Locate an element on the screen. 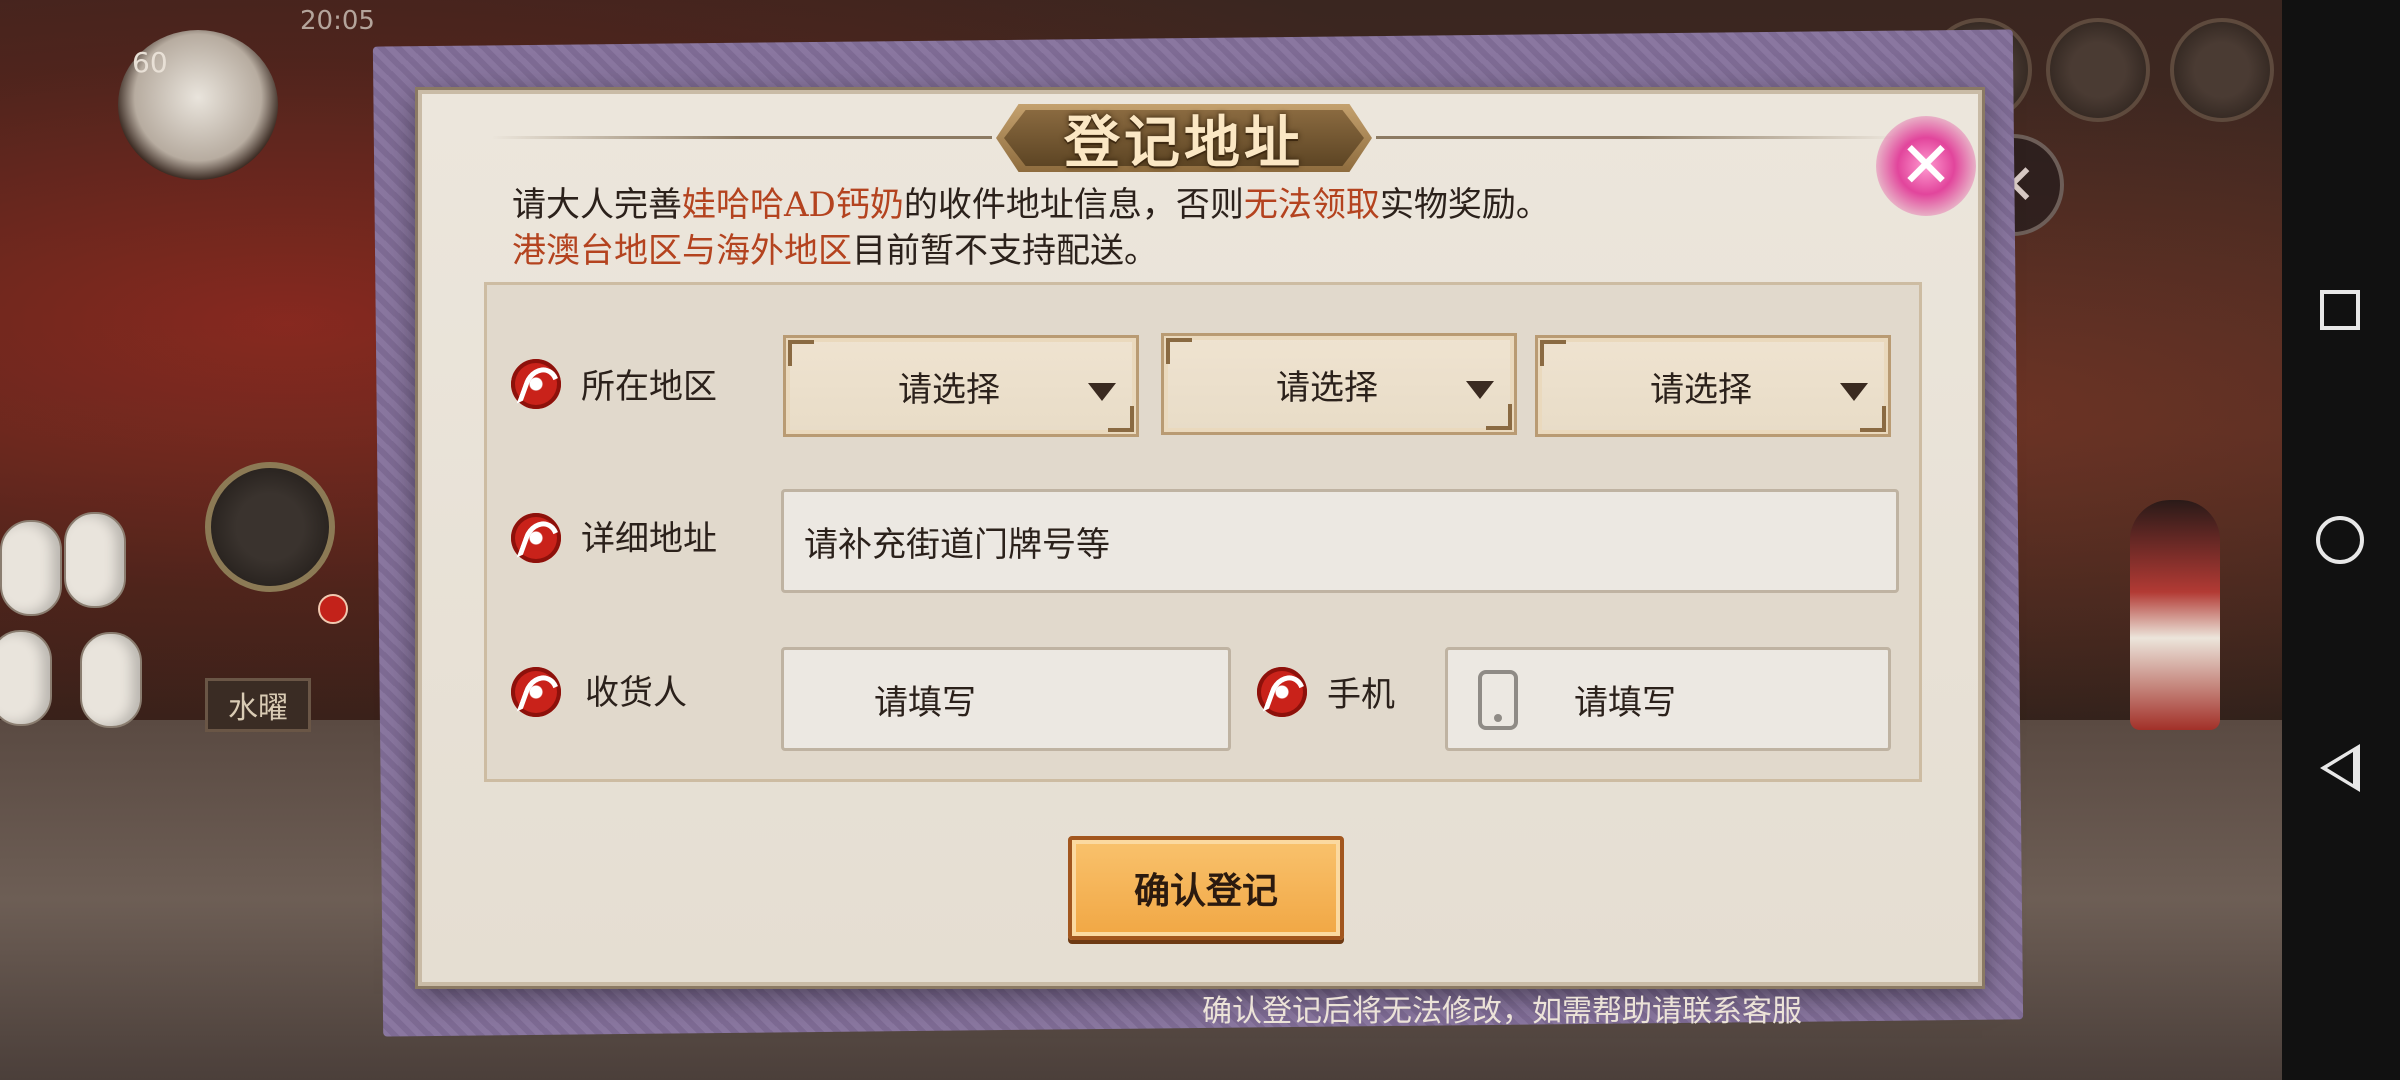 Image resolution: width=2400 pixels, height=1080 pixels. province-select-value: 请选择 is located at coordinates (949, 389).